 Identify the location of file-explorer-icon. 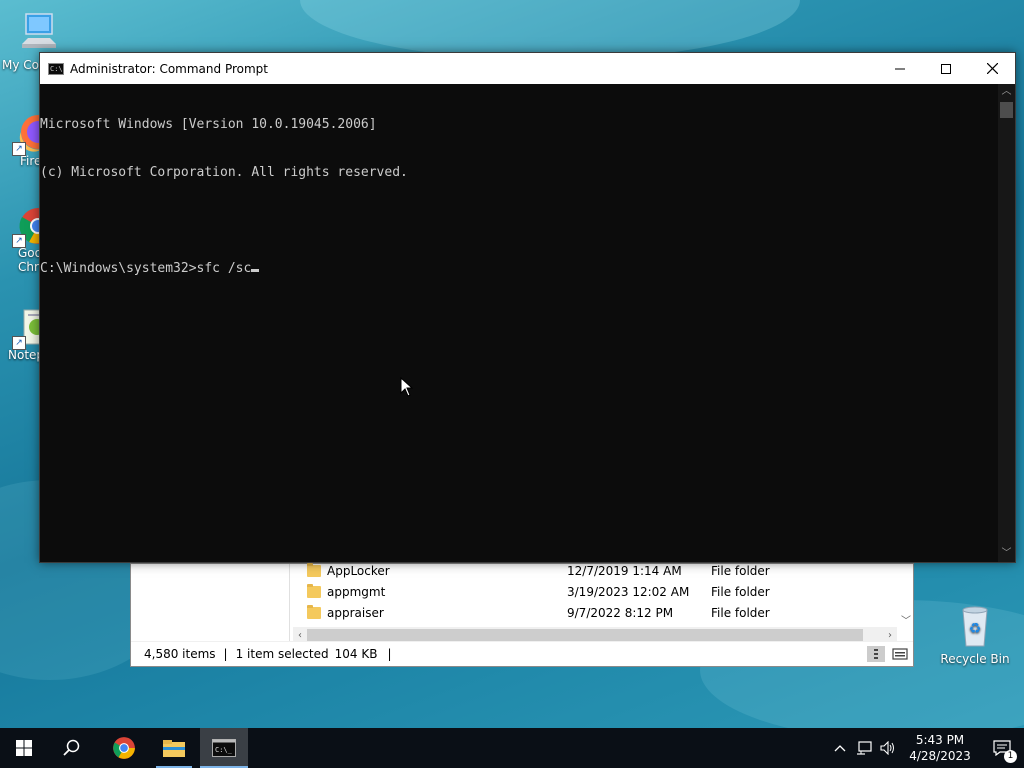
(174, 748).